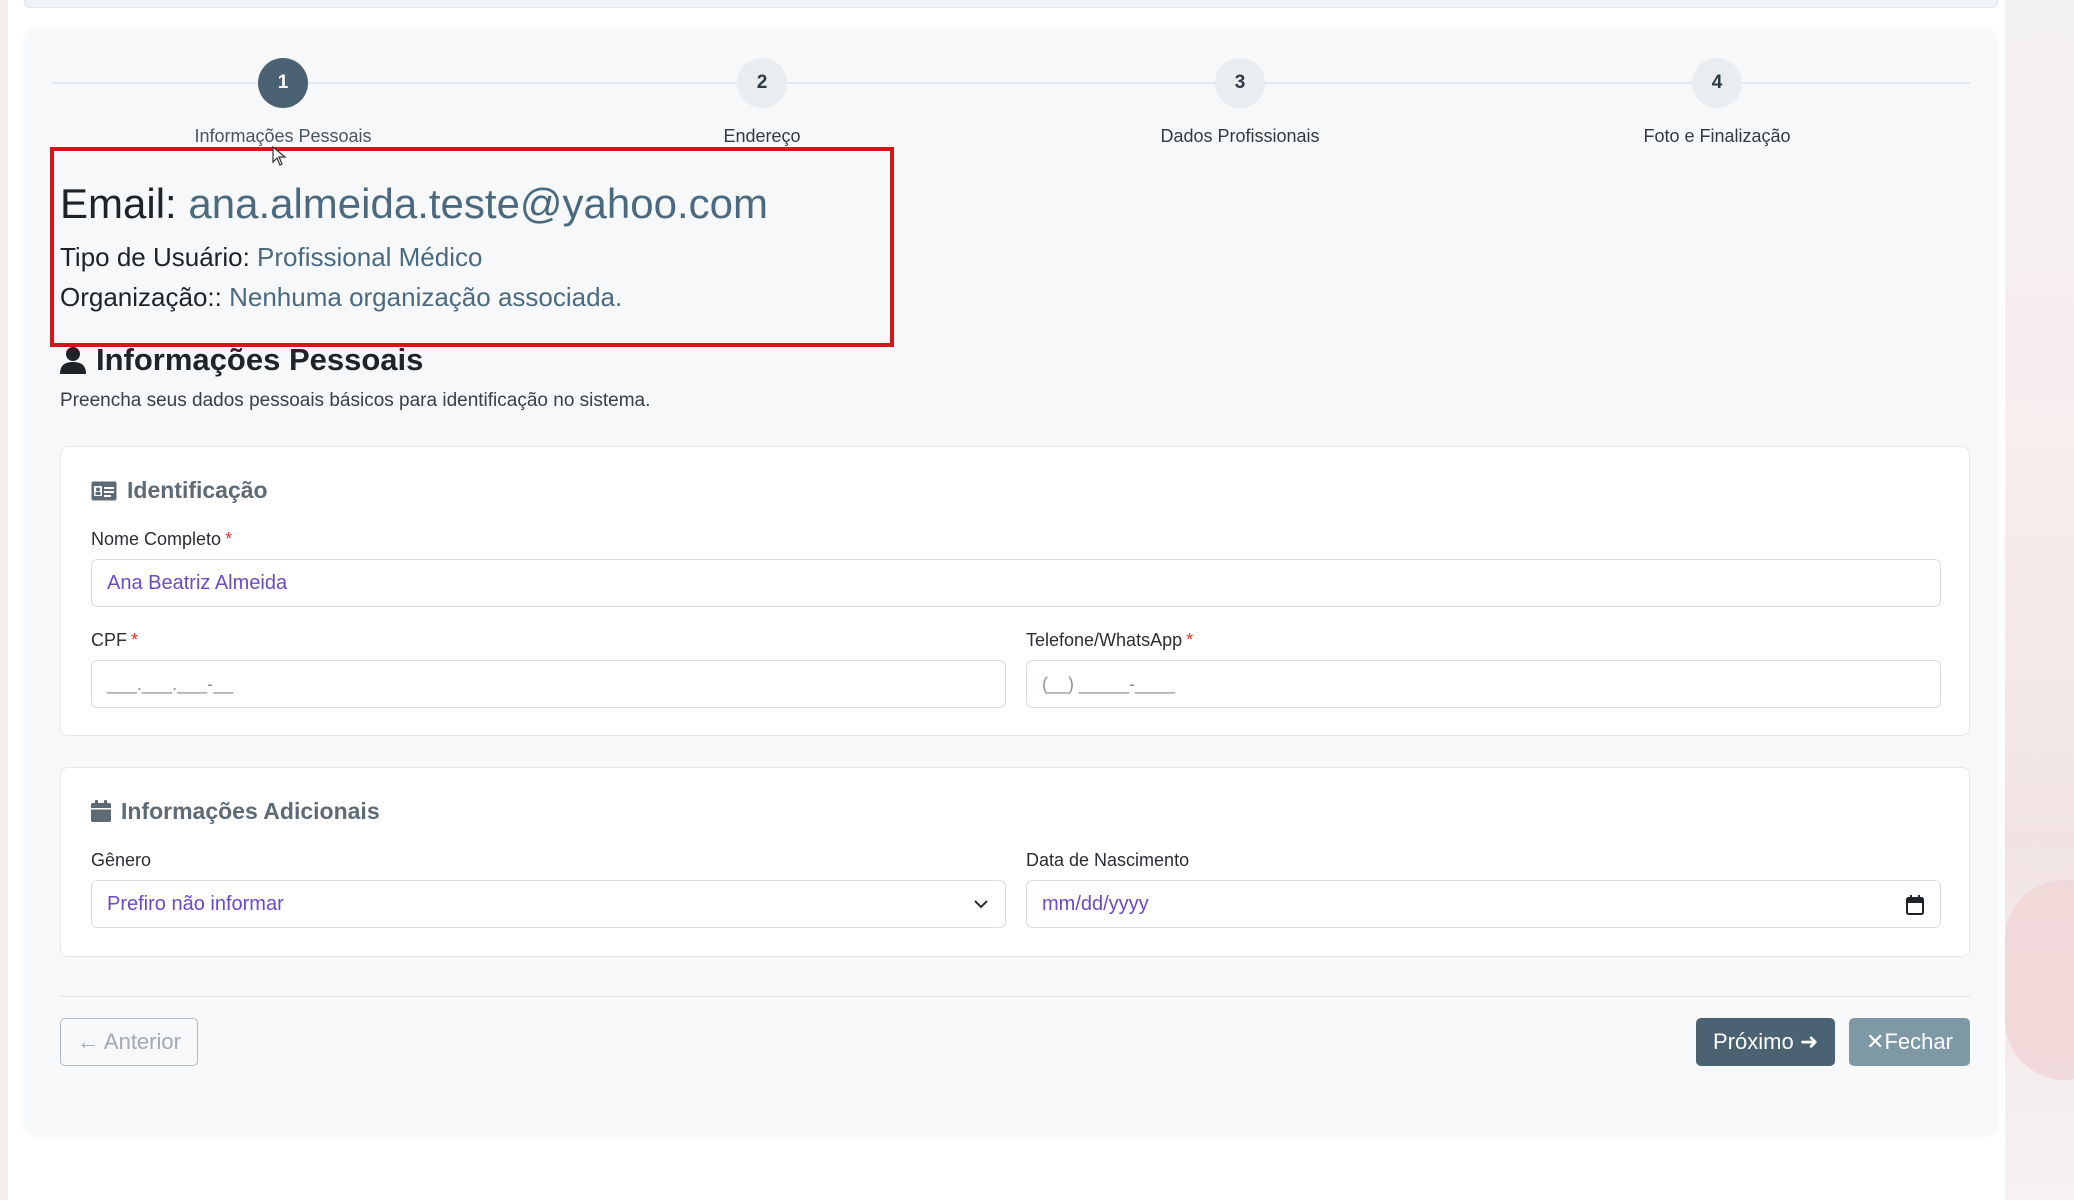  What do you see at coordinates (548, 684) in the screenshot?
I see `cpf-input: ___.___.___-__` at bounding box center [548, 684].